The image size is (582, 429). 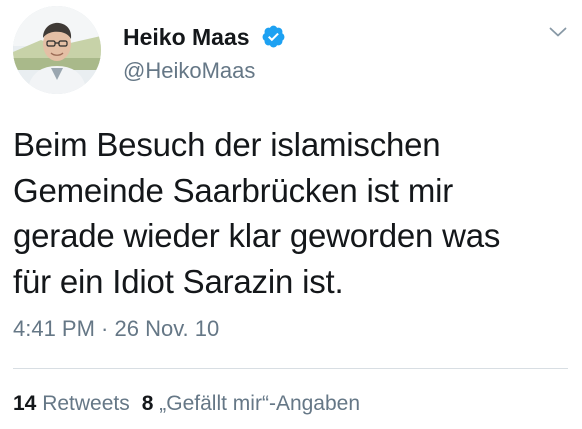 I want to click on tweet-text-line: gerade wieder klar geworden was, so click(x=257, y=235).